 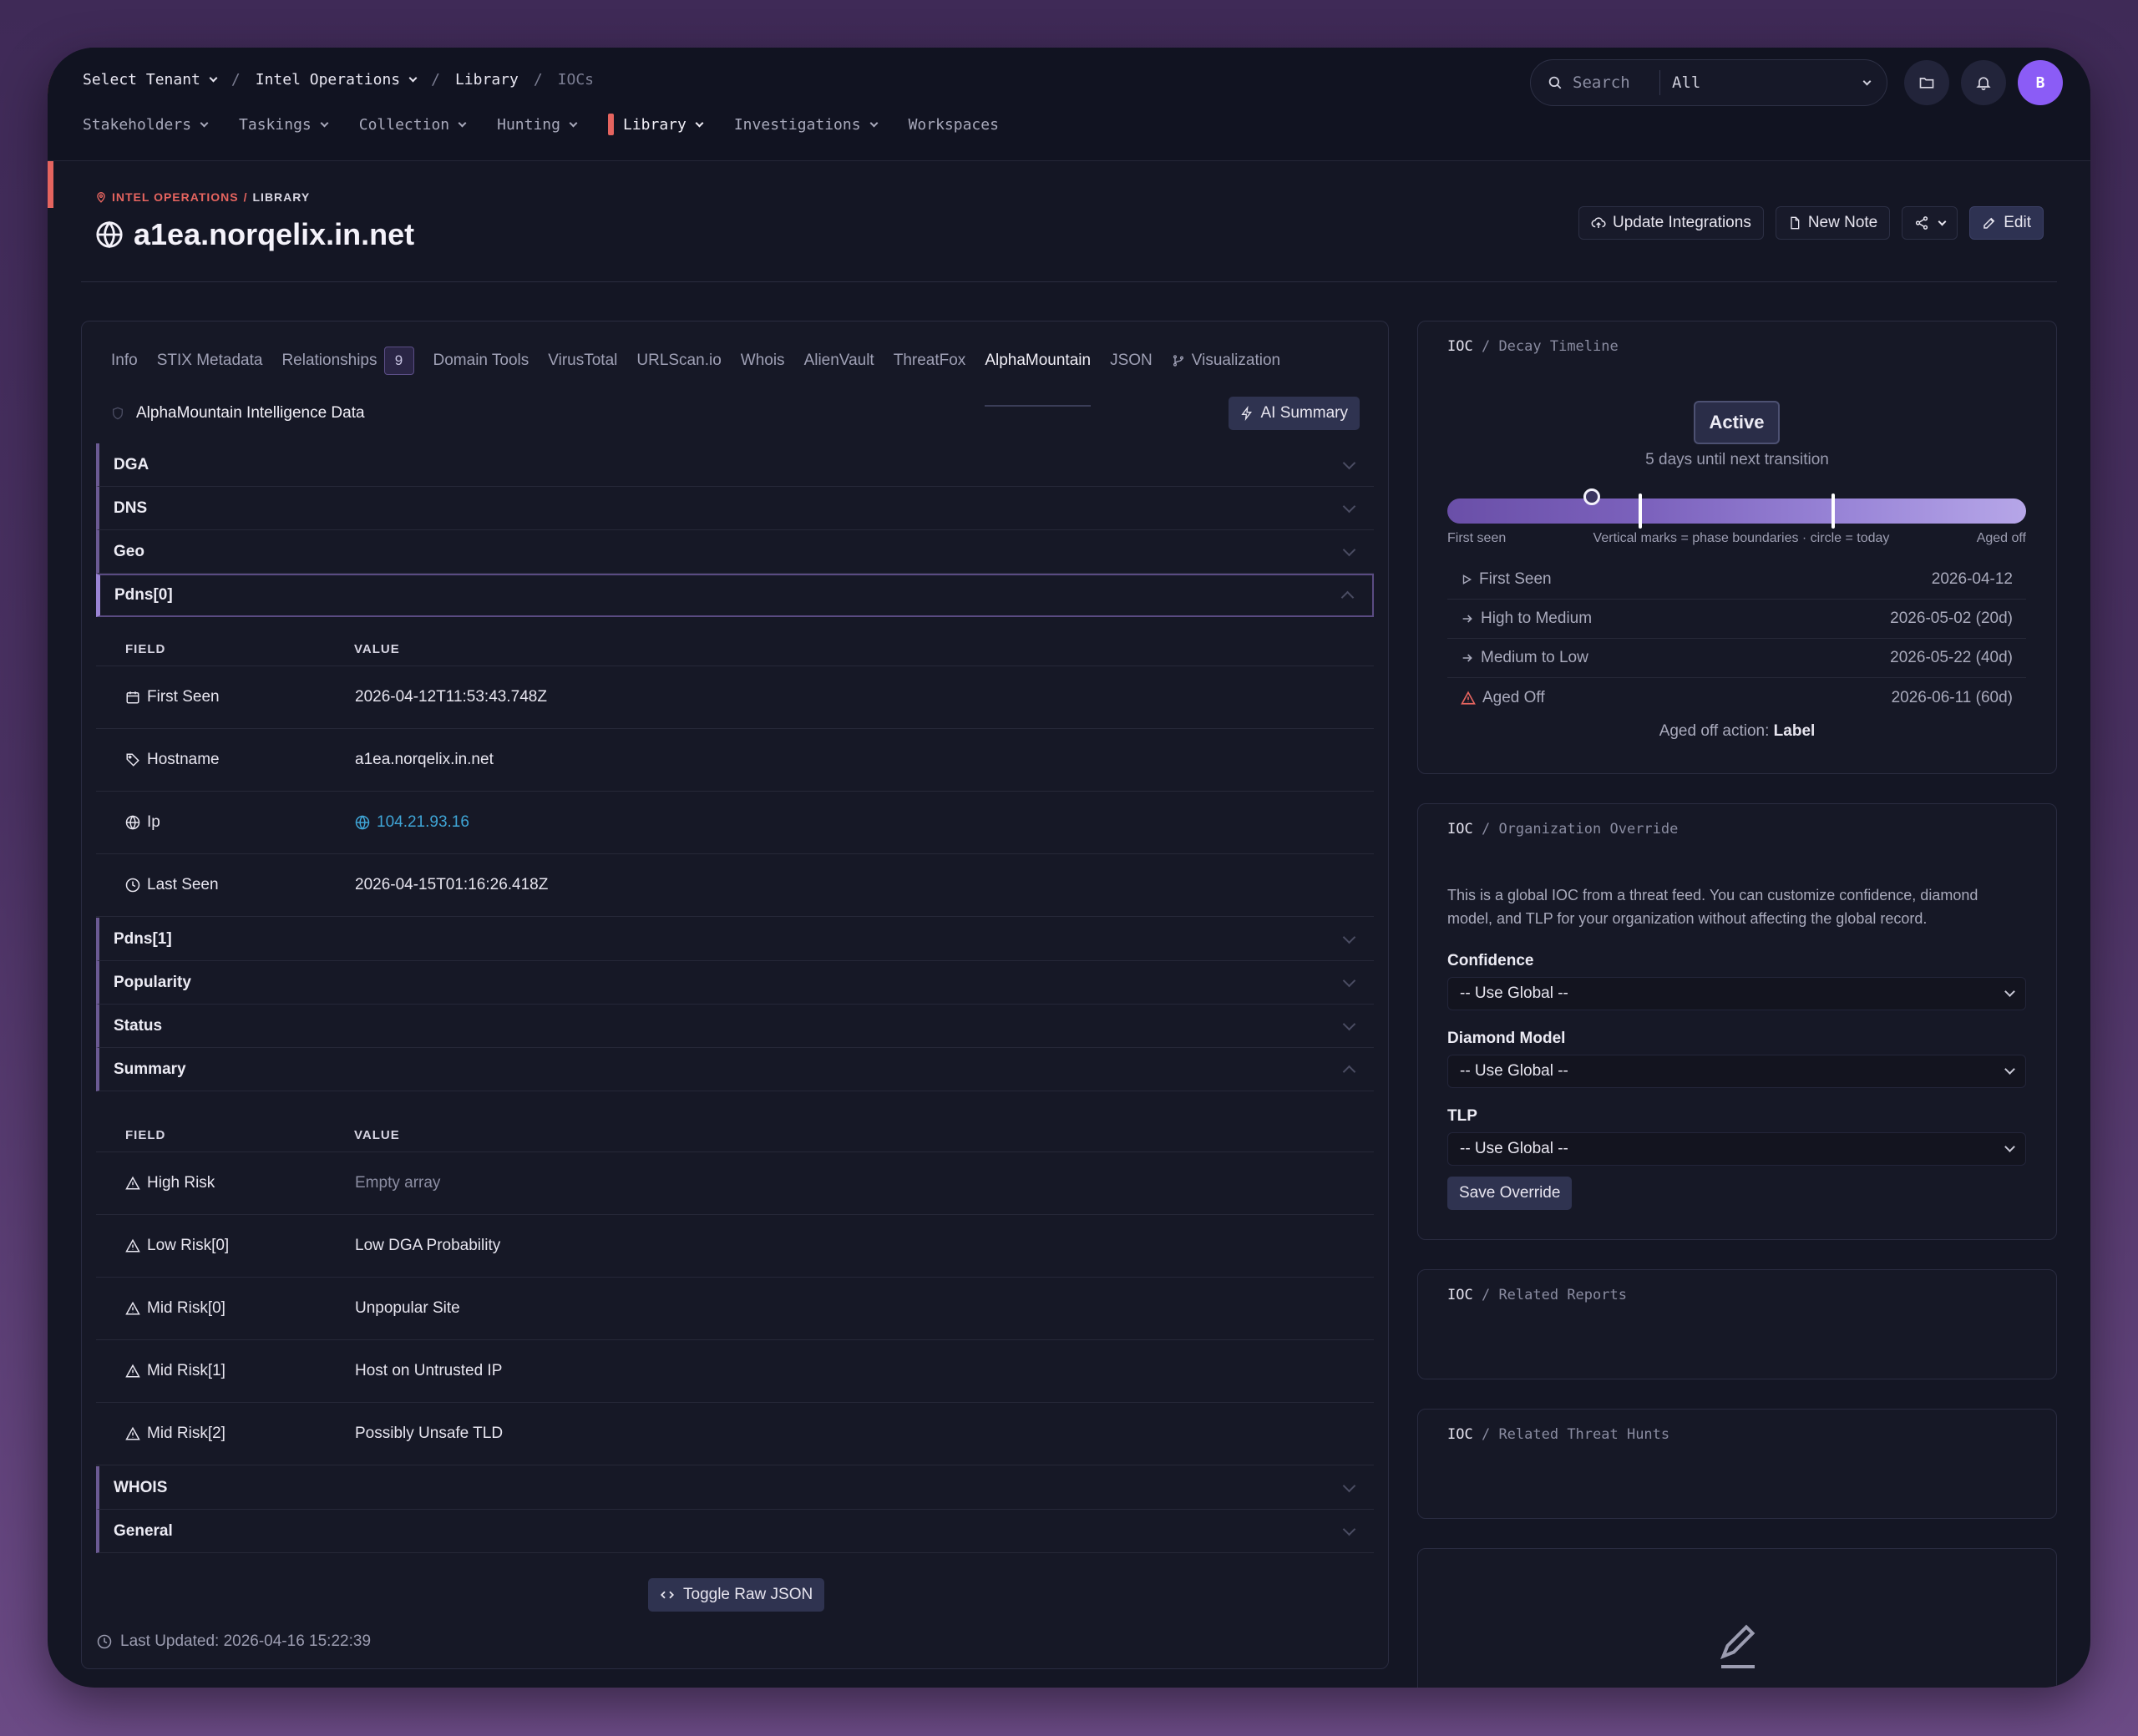 What do you see at coordinates (132, 697) in the screenshot?
I see `calendar-icon` at bounding box center [132, 697].